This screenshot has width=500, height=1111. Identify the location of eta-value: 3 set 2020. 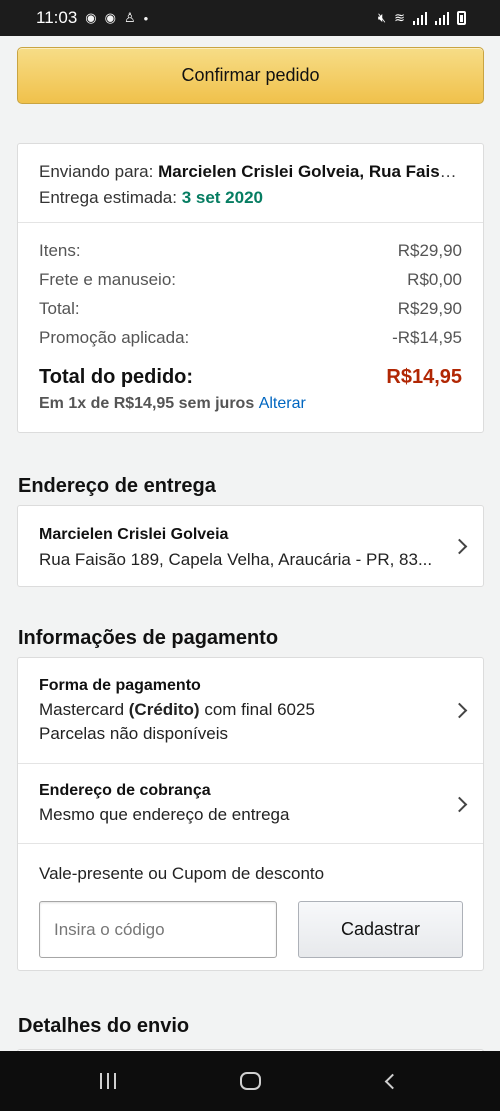
(222, 197).